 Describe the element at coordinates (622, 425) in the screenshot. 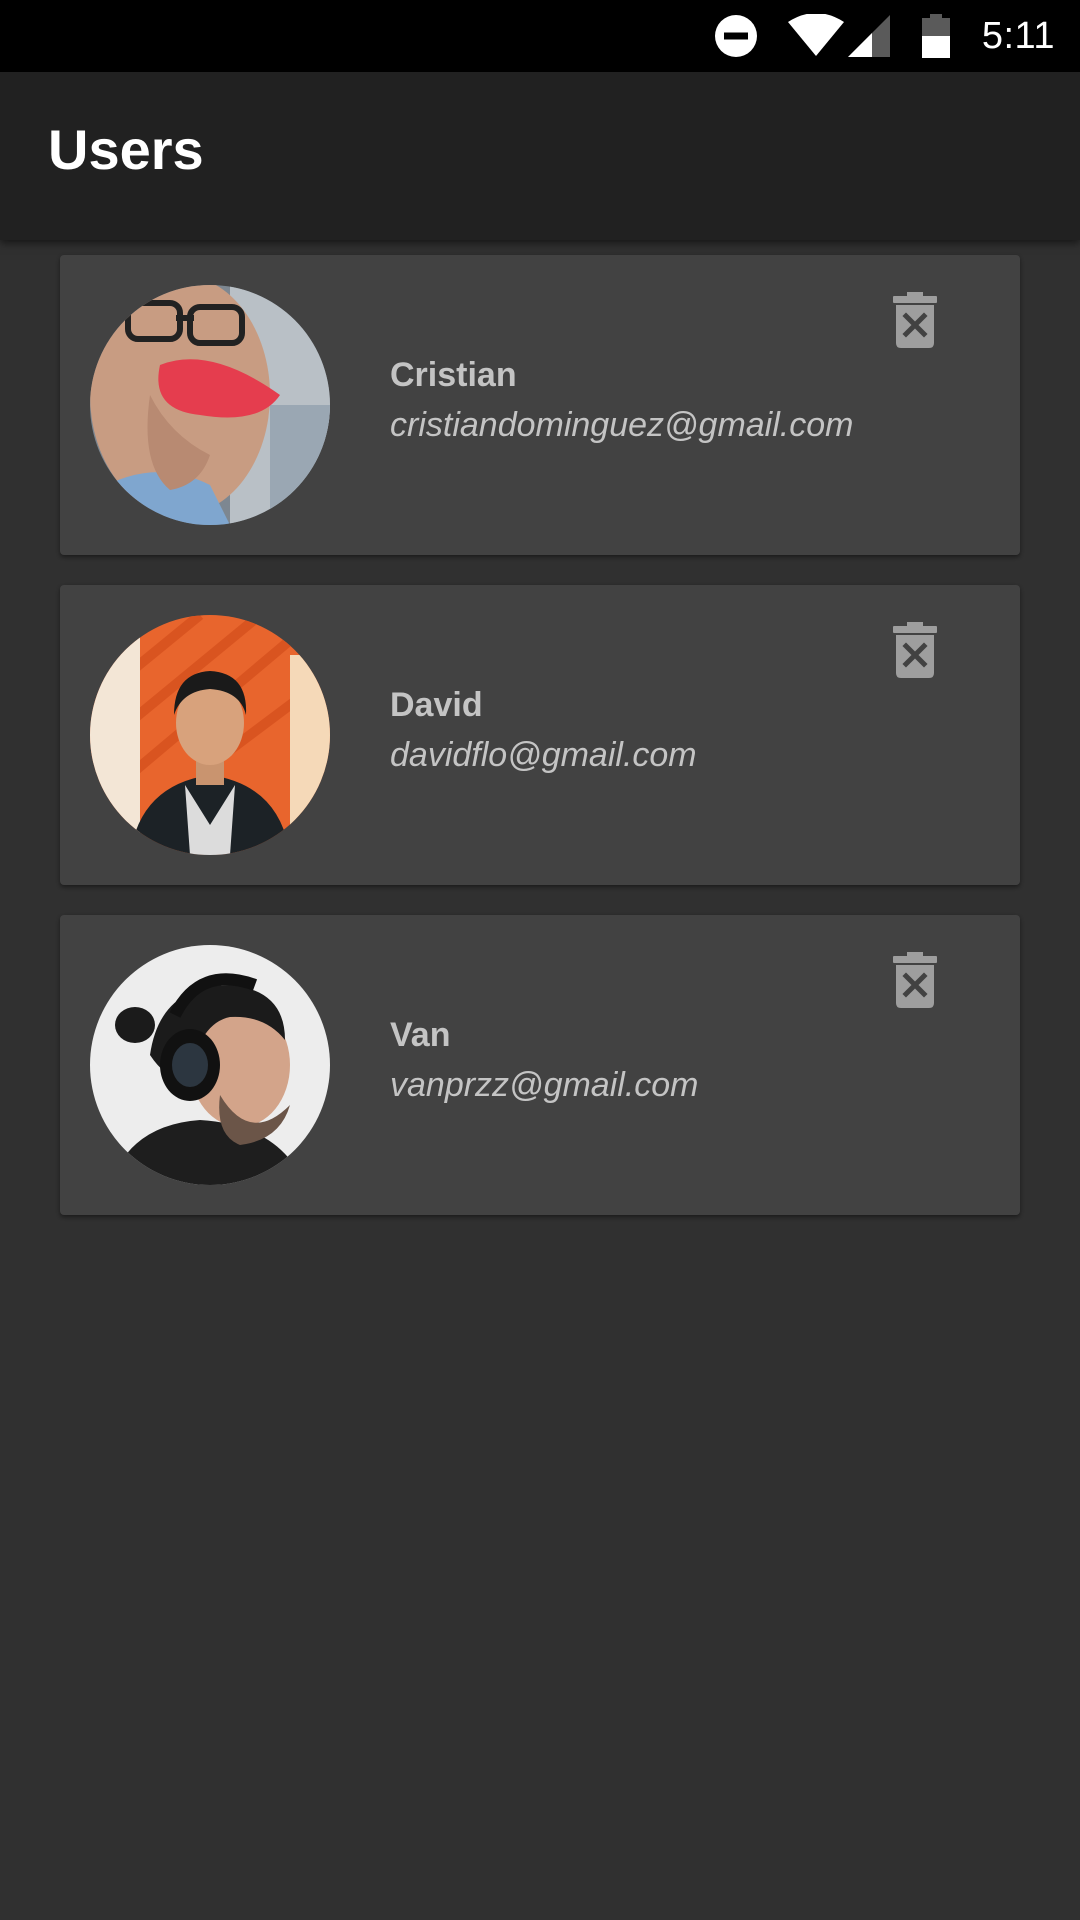

I see `user-email: cristiandominguez@gmail.com` at that location.